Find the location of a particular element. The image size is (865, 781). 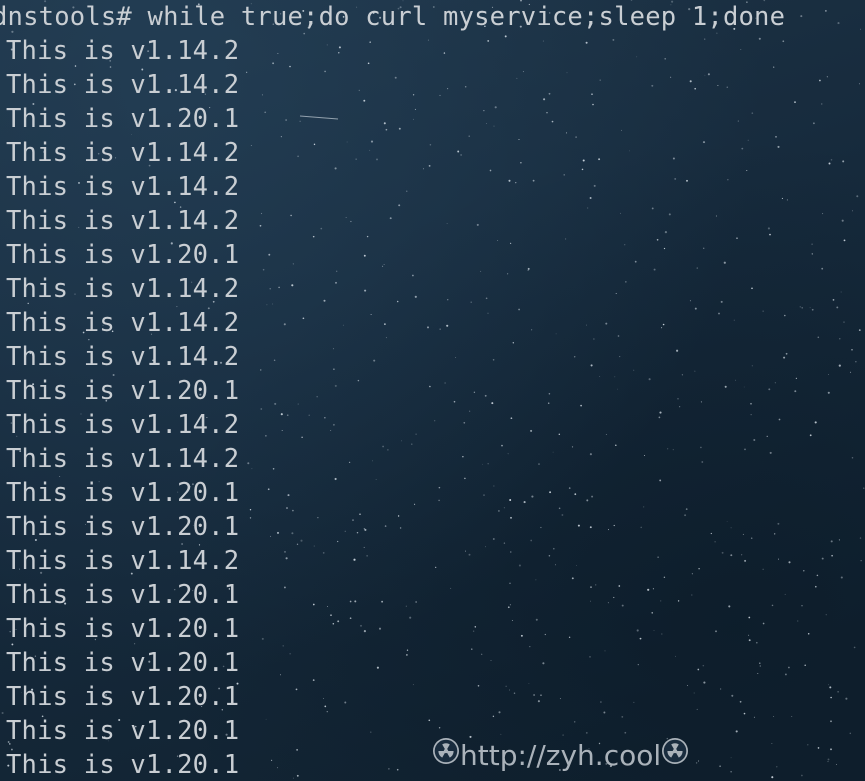

watermark: http://zyh.cool is located at coordinates (560, 755).